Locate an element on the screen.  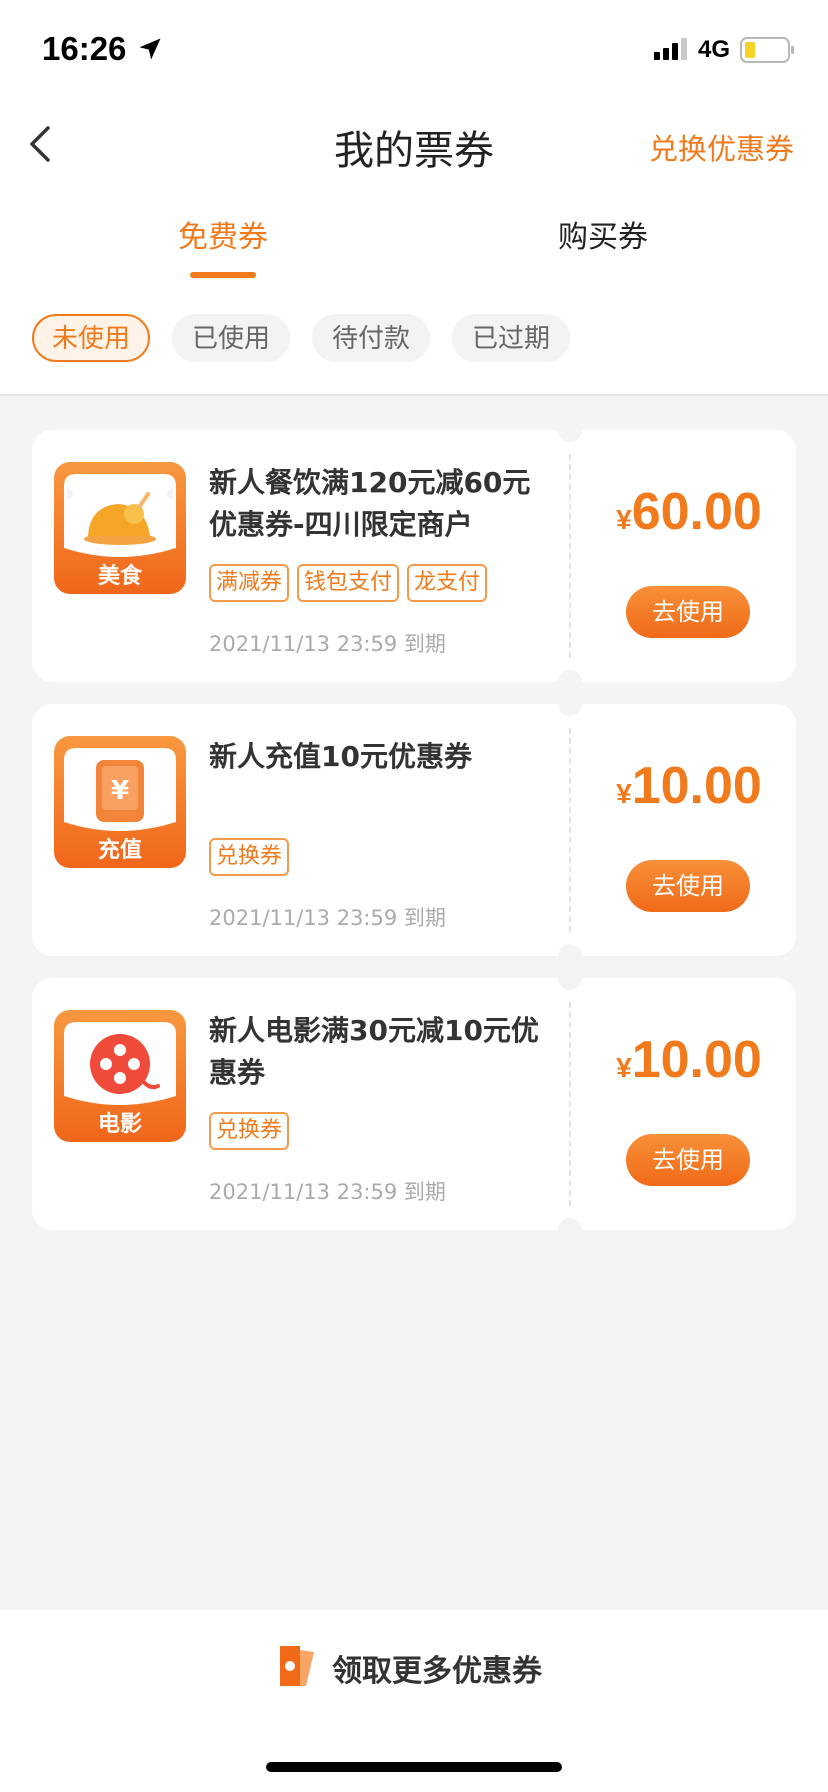
signal-icon is located at coordinates (670, 49).